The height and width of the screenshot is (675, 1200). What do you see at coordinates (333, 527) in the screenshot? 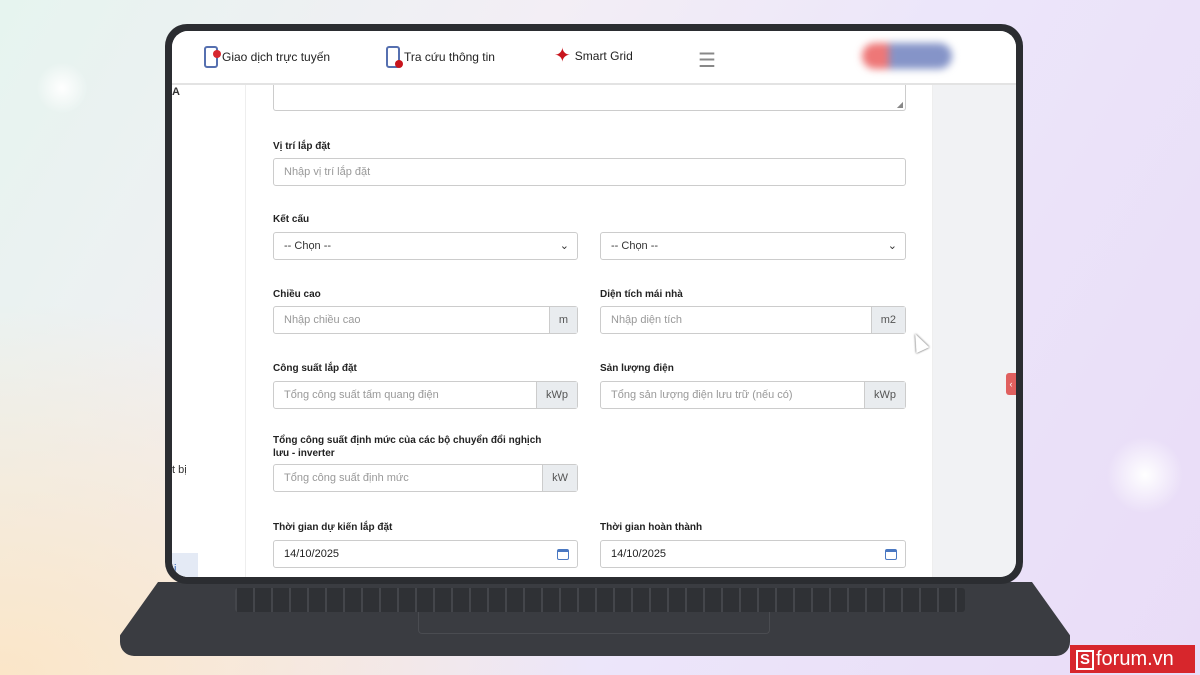
I see `start-date-label: Thời gian dự kiến lắp đặt` at bounding box center [333, 527].